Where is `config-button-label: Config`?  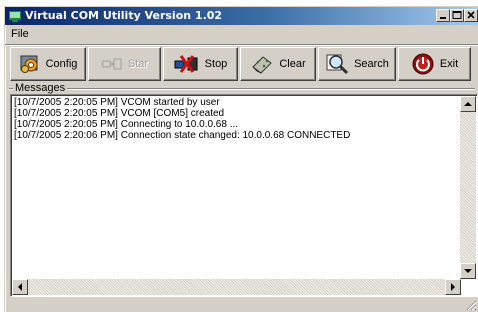 config-button-label: Config is located at coordinates (61, 64).